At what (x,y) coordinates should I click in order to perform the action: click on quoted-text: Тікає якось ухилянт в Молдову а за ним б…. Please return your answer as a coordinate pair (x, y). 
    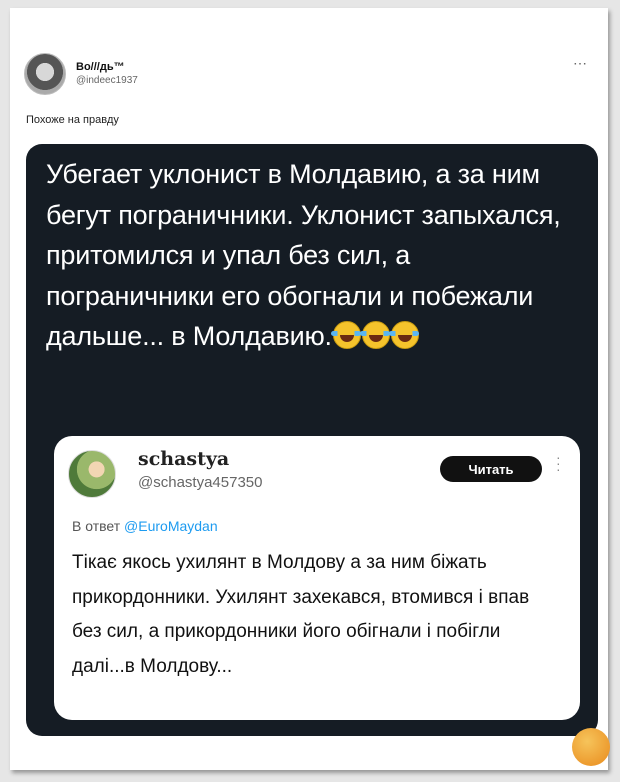
    Looking at the image, I should click on (301, 614).